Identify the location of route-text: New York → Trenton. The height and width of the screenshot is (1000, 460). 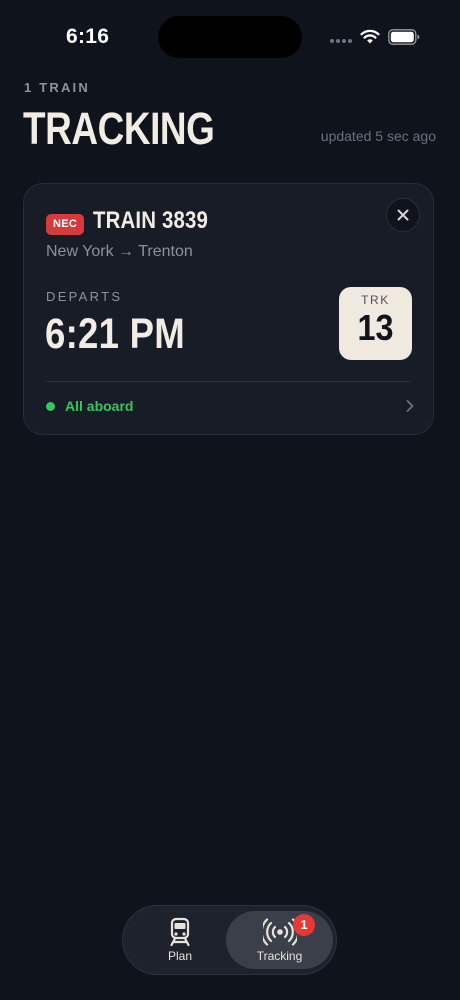
(119, 251).